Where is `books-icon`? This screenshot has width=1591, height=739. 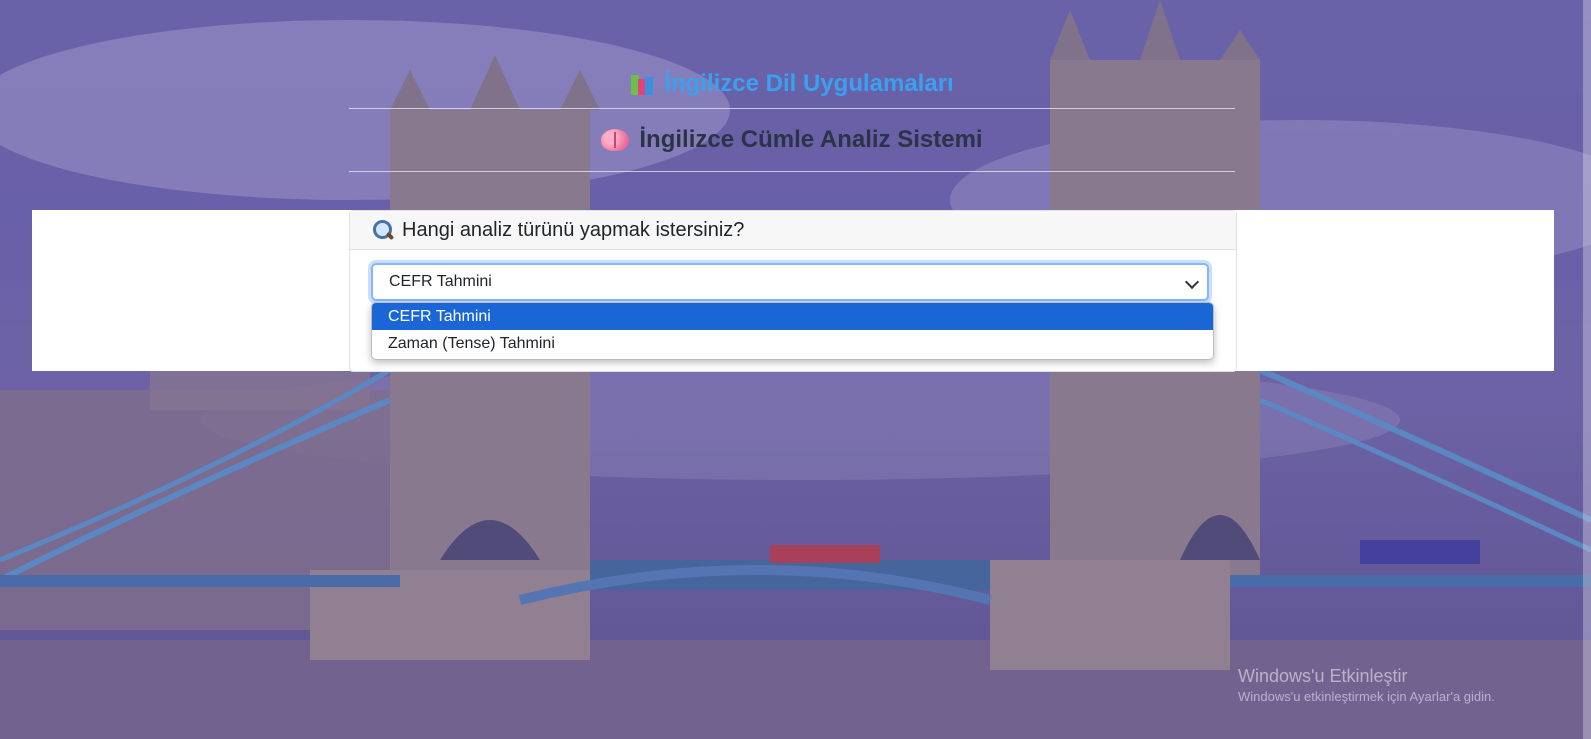
books-icon is located at coordinates (643, 84).